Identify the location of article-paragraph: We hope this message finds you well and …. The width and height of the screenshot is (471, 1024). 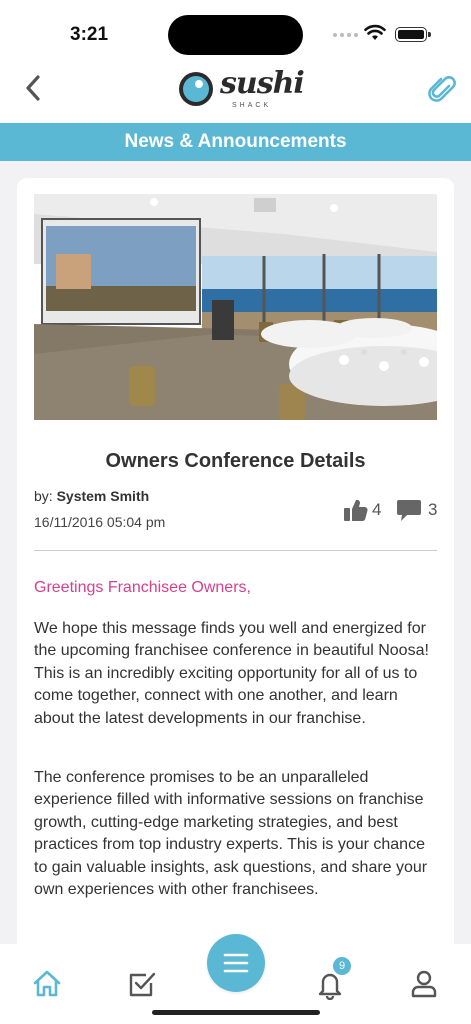
(231, 673).